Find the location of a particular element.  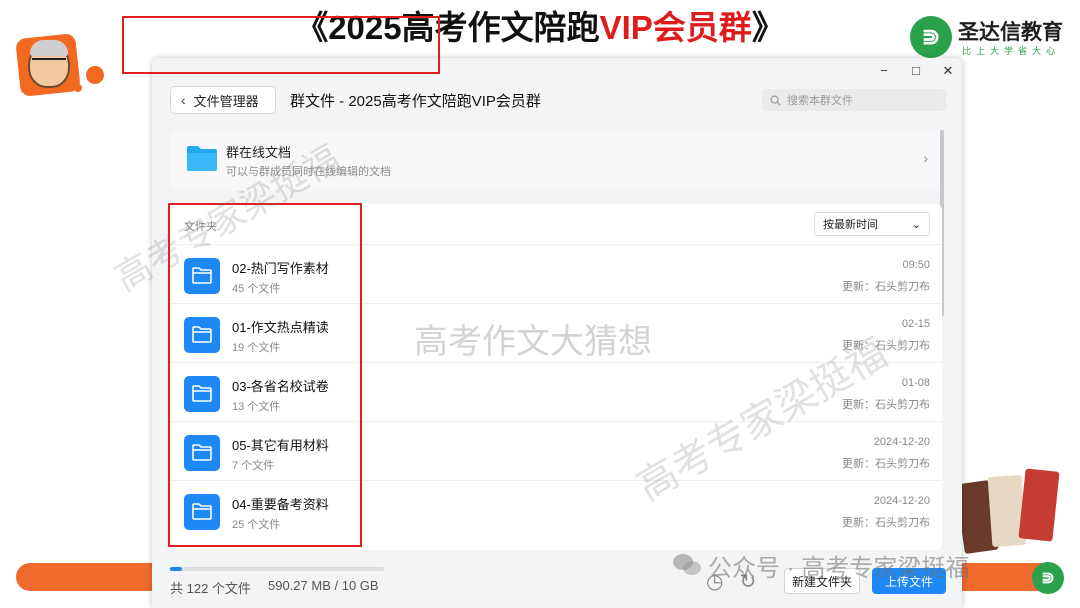

sort-dropdown: 按最新时间 ⌄ is located at coordinates (872, 224).